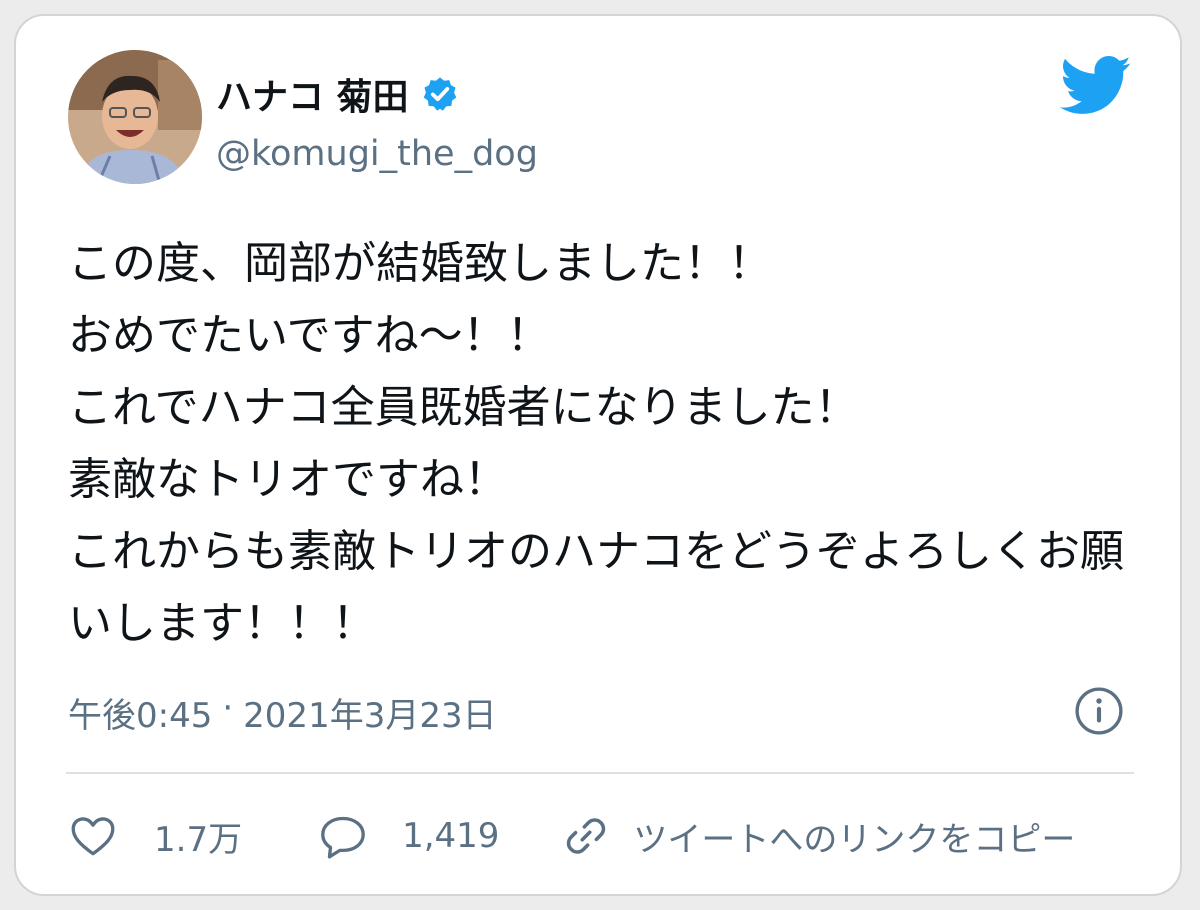 The height and width of the screenshot is (910, 1200). Describe the element at coordinates (377, 154) in the screenshot. I see `user-handle: @komugi_the_dog` at that location.